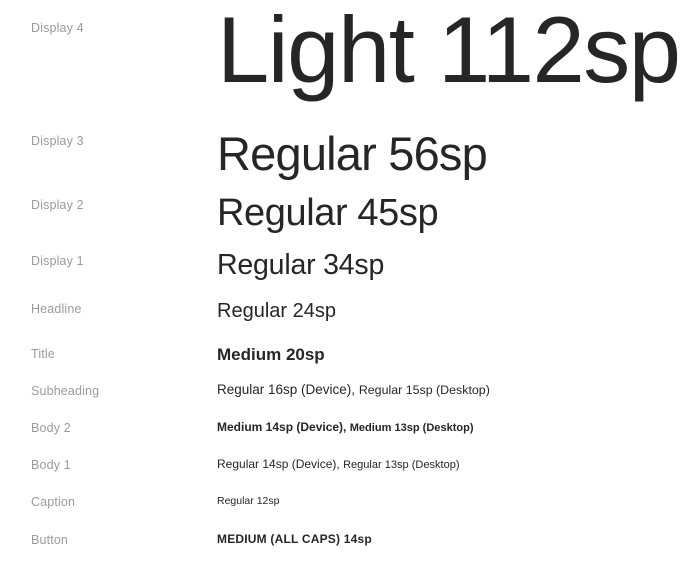 This screenshot has width=691, height=566. What do you see at coordinates (280, 464) in the screenshot?
I see `sample-primary-body-1: Regular 14sp (Device),` at bounding box center [280, 464].